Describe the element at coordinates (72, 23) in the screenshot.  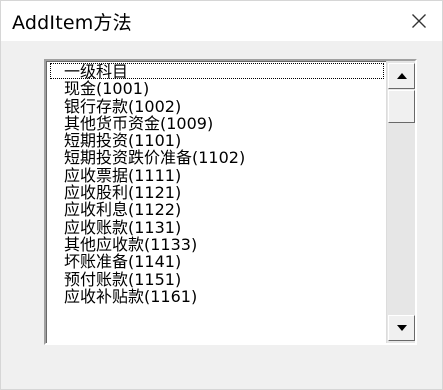
I see `window-title: AddItem方法` at that location.